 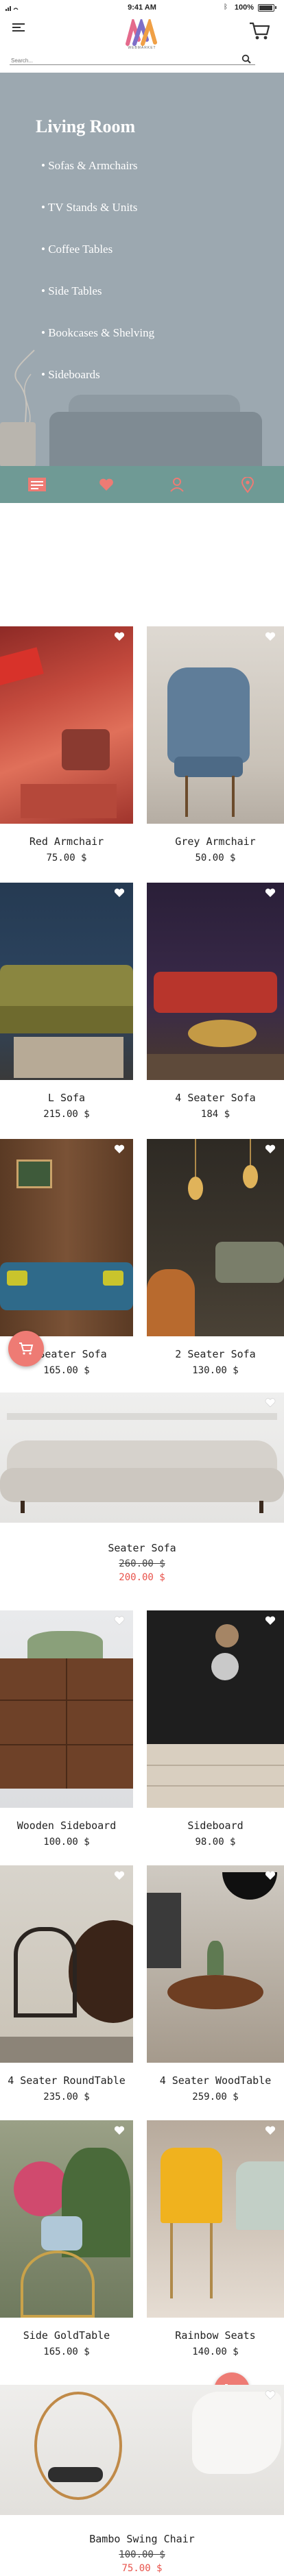 I want to click on product-image-2-seater-sofa, so click(x=216, y=1237).